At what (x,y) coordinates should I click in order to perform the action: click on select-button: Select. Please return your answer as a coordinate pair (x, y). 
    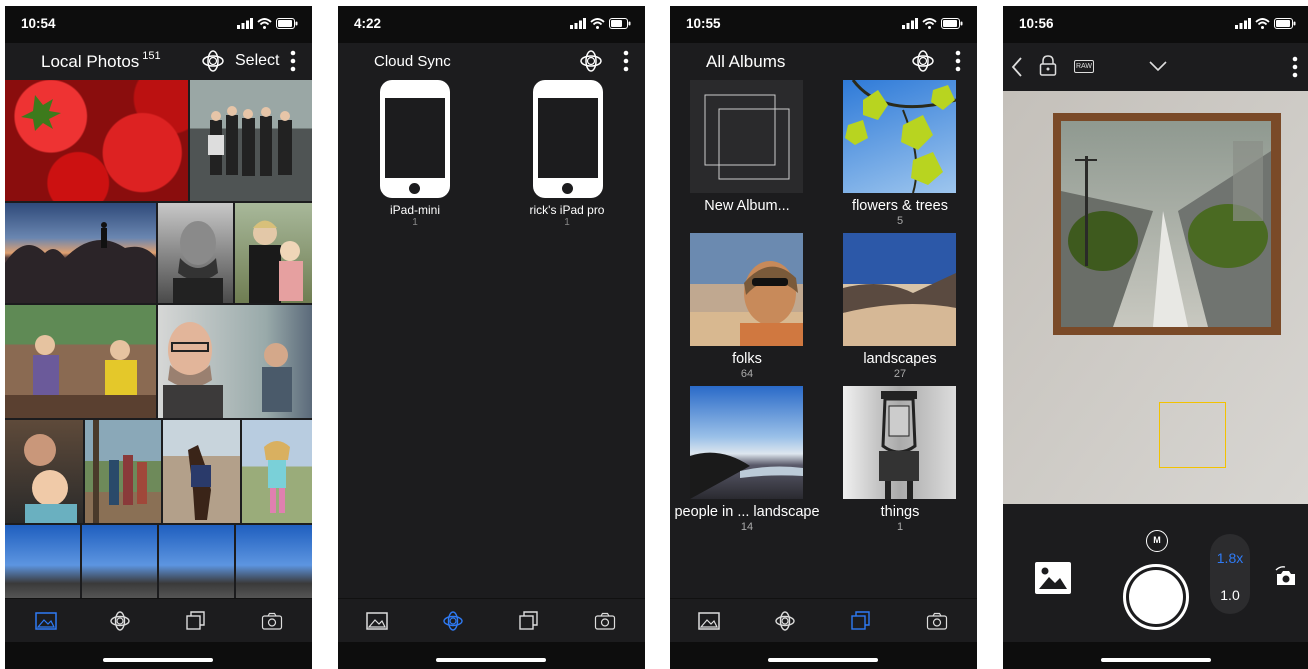
    Looking at the image, I should click on (257, 61).